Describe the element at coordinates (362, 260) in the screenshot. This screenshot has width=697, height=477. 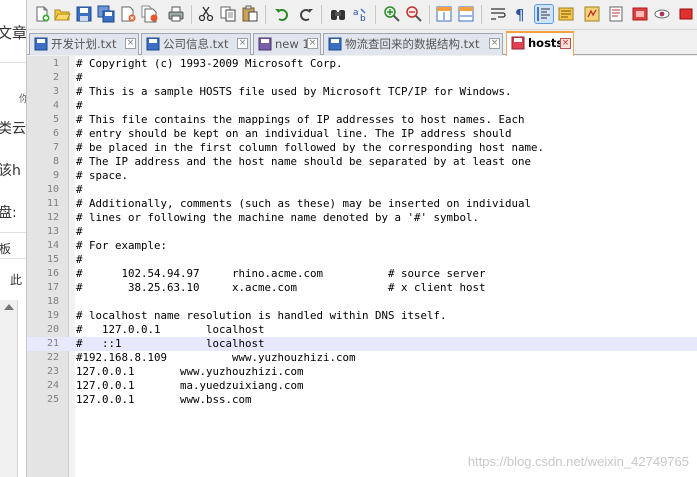
I see `code-line: 15 #` at that location.